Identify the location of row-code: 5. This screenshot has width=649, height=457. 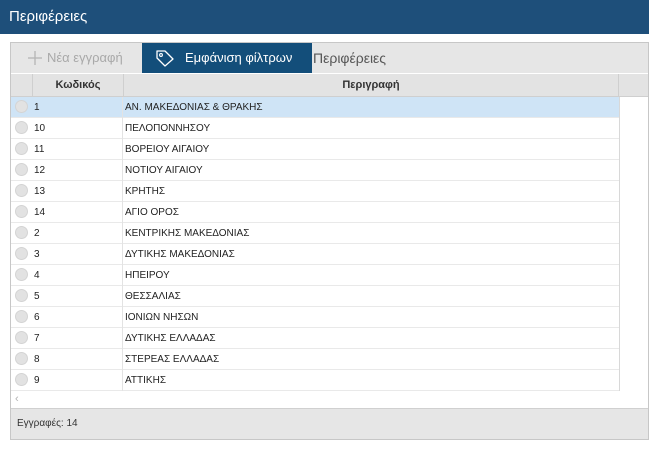
(78, 296).